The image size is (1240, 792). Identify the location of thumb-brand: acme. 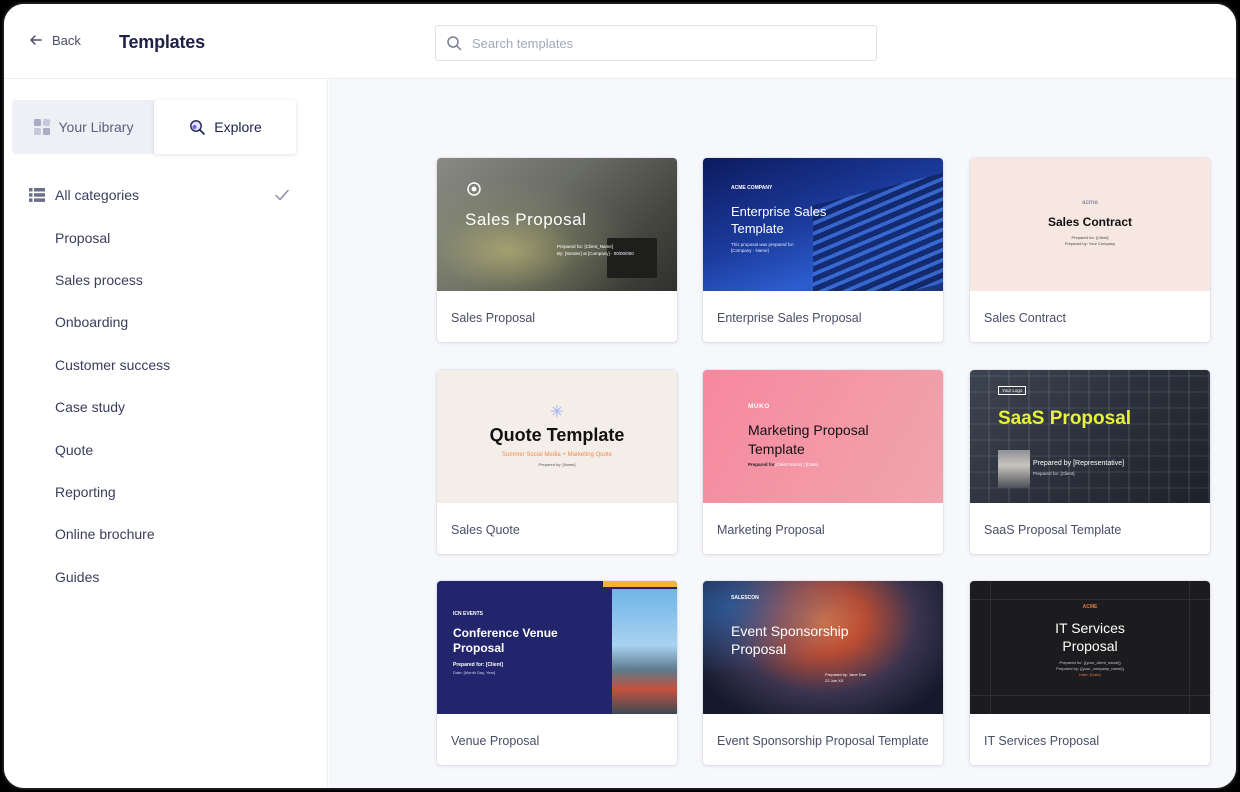
(1090, 202).